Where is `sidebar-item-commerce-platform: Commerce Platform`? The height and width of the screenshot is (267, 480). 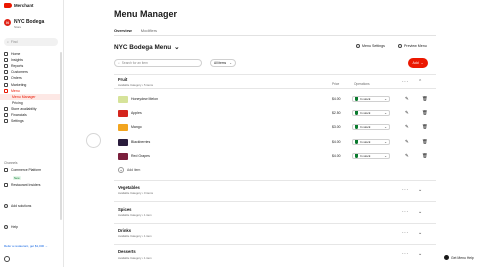
sidebar-item-commerce-platform: Commerce Platform is located at coordinates (22, 170).